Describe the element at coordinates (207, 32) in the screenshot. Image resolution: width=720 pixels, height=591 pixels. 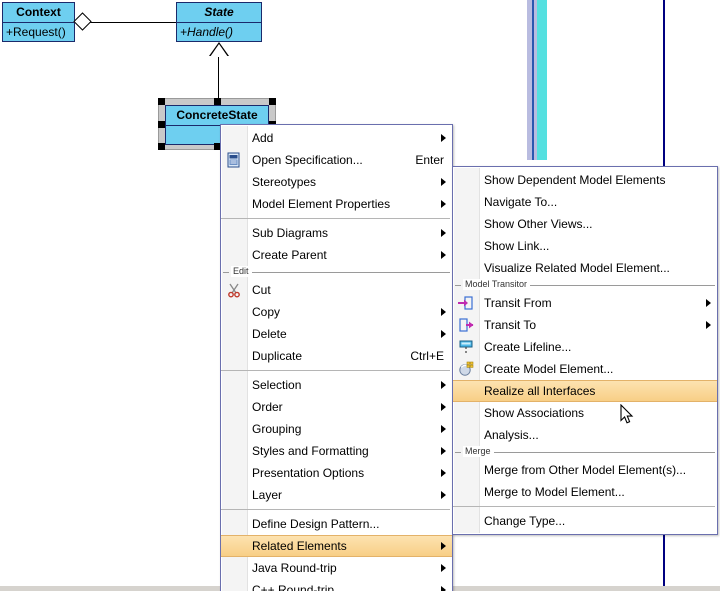
I see `uml-class-member: +Handle()` at that location.